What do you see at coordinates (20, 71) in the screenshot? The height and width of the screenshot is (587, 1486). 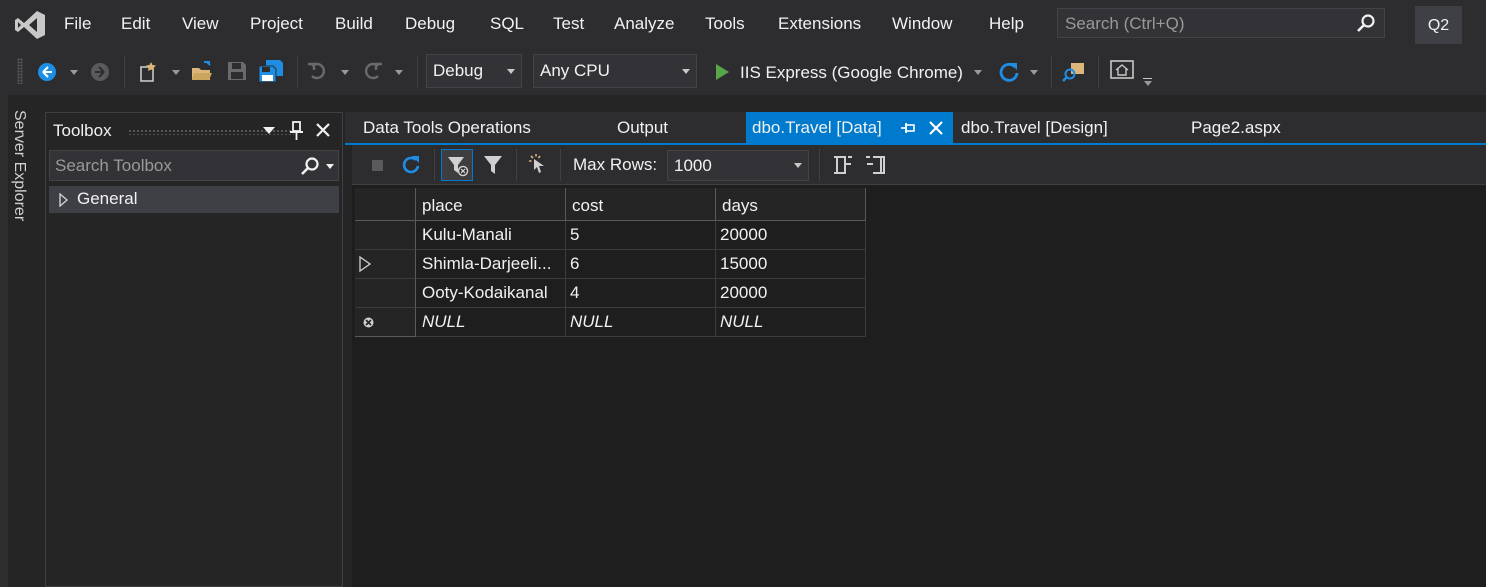 I see `toolbar-grip` at bounding box center [20, 71].